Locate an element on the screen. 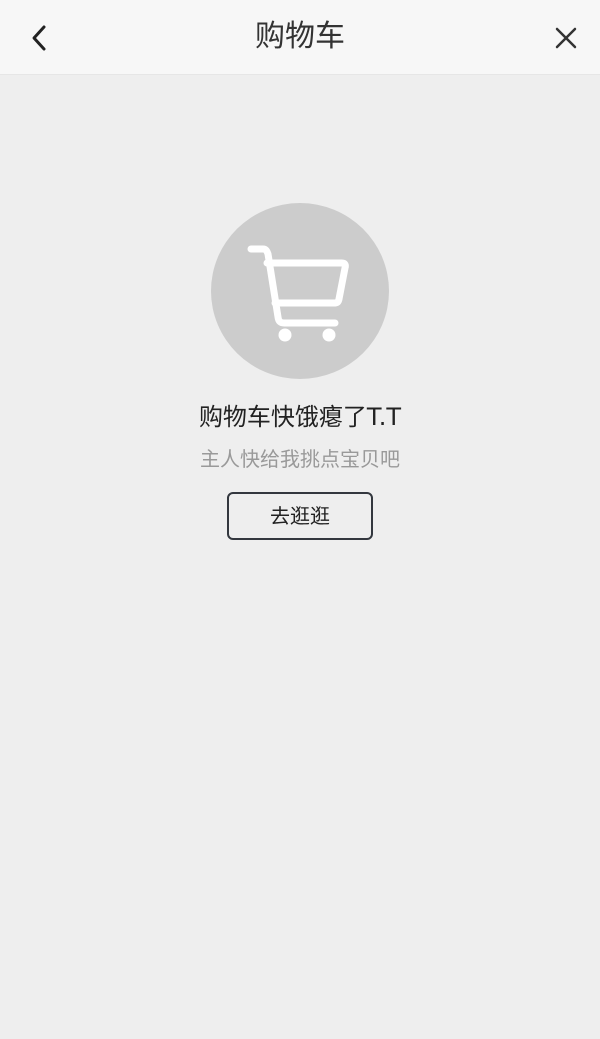  back-button is located at coordinates (40, 38).